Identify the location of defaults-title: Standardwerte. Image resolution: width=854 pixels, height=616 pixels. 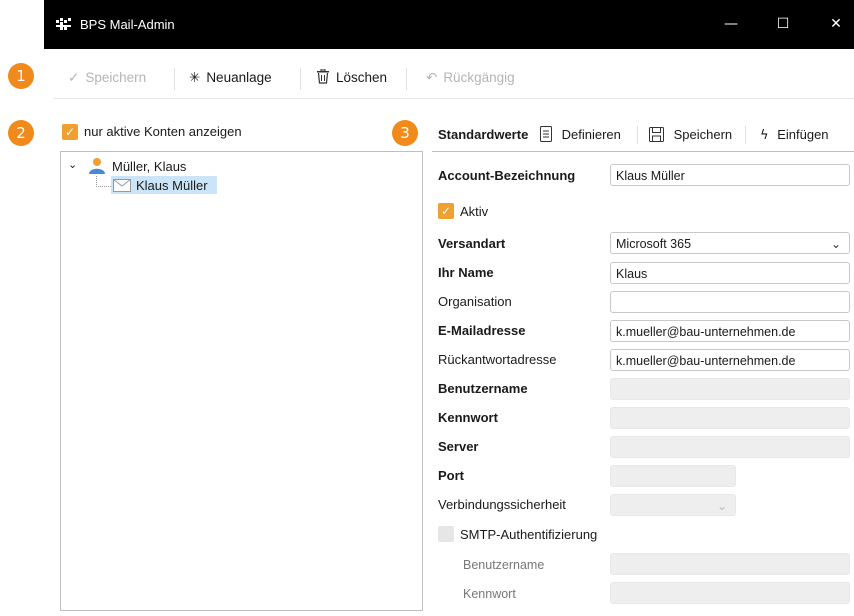
(483, 134).